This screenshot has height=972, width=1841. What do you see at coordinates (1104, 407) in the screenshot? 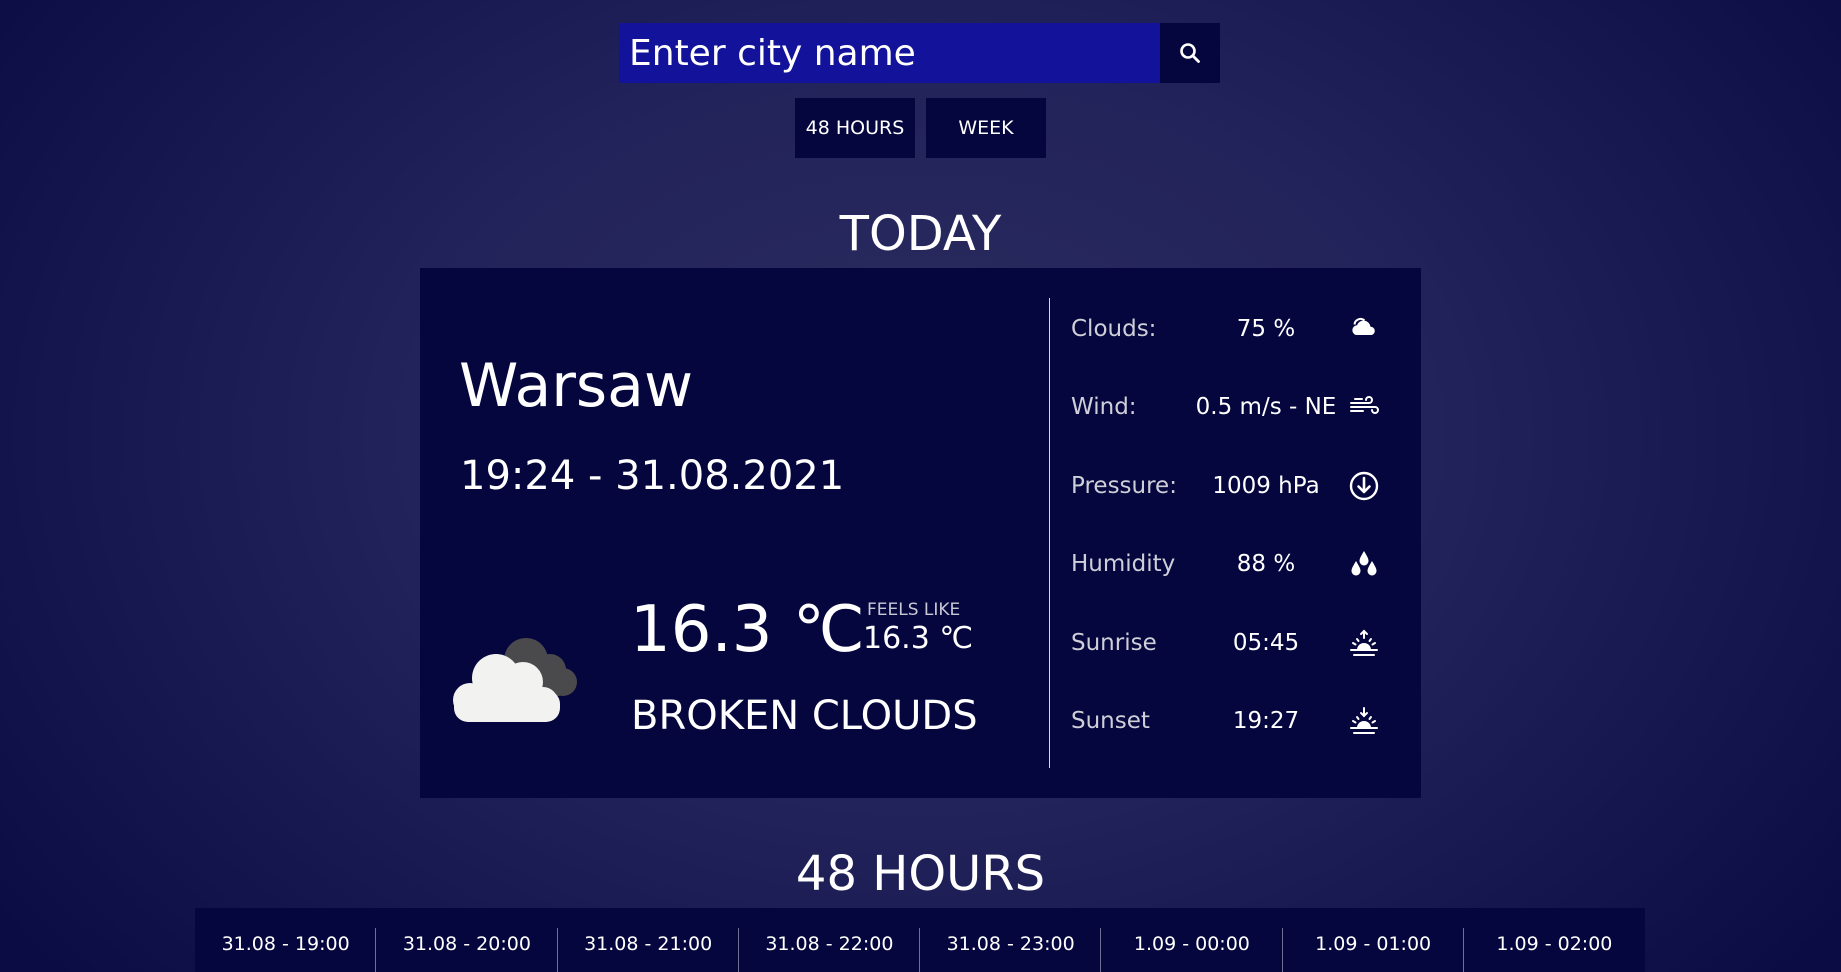
I see `detail-label: Wind:` at bounding box center [1104, 407].